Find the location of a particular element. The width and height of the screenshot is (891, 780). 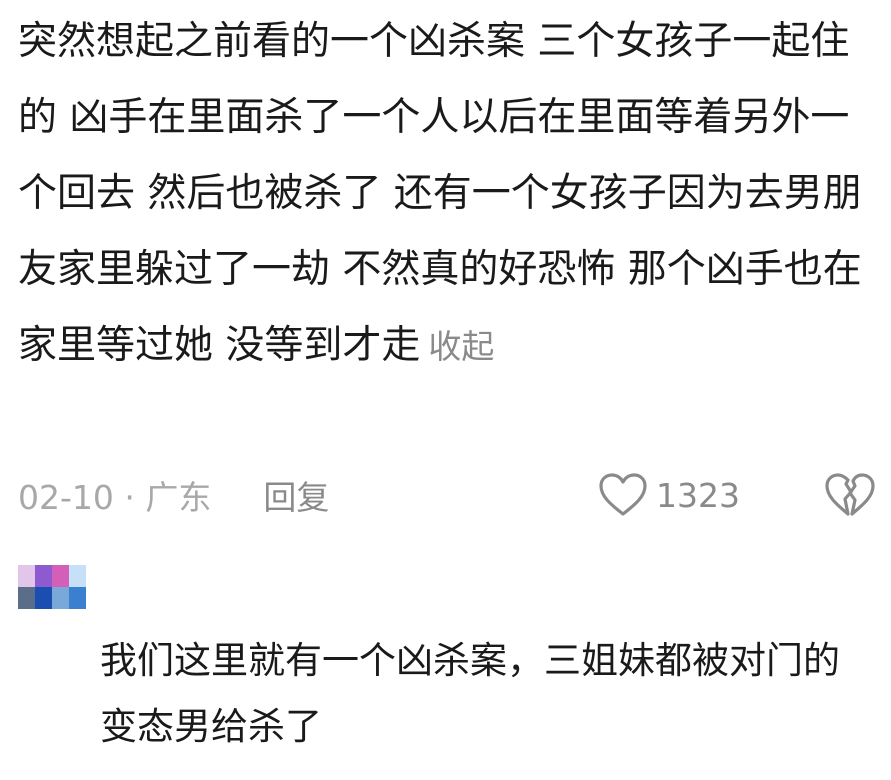

like-button: 1323 is located at coordinates (669, 495).